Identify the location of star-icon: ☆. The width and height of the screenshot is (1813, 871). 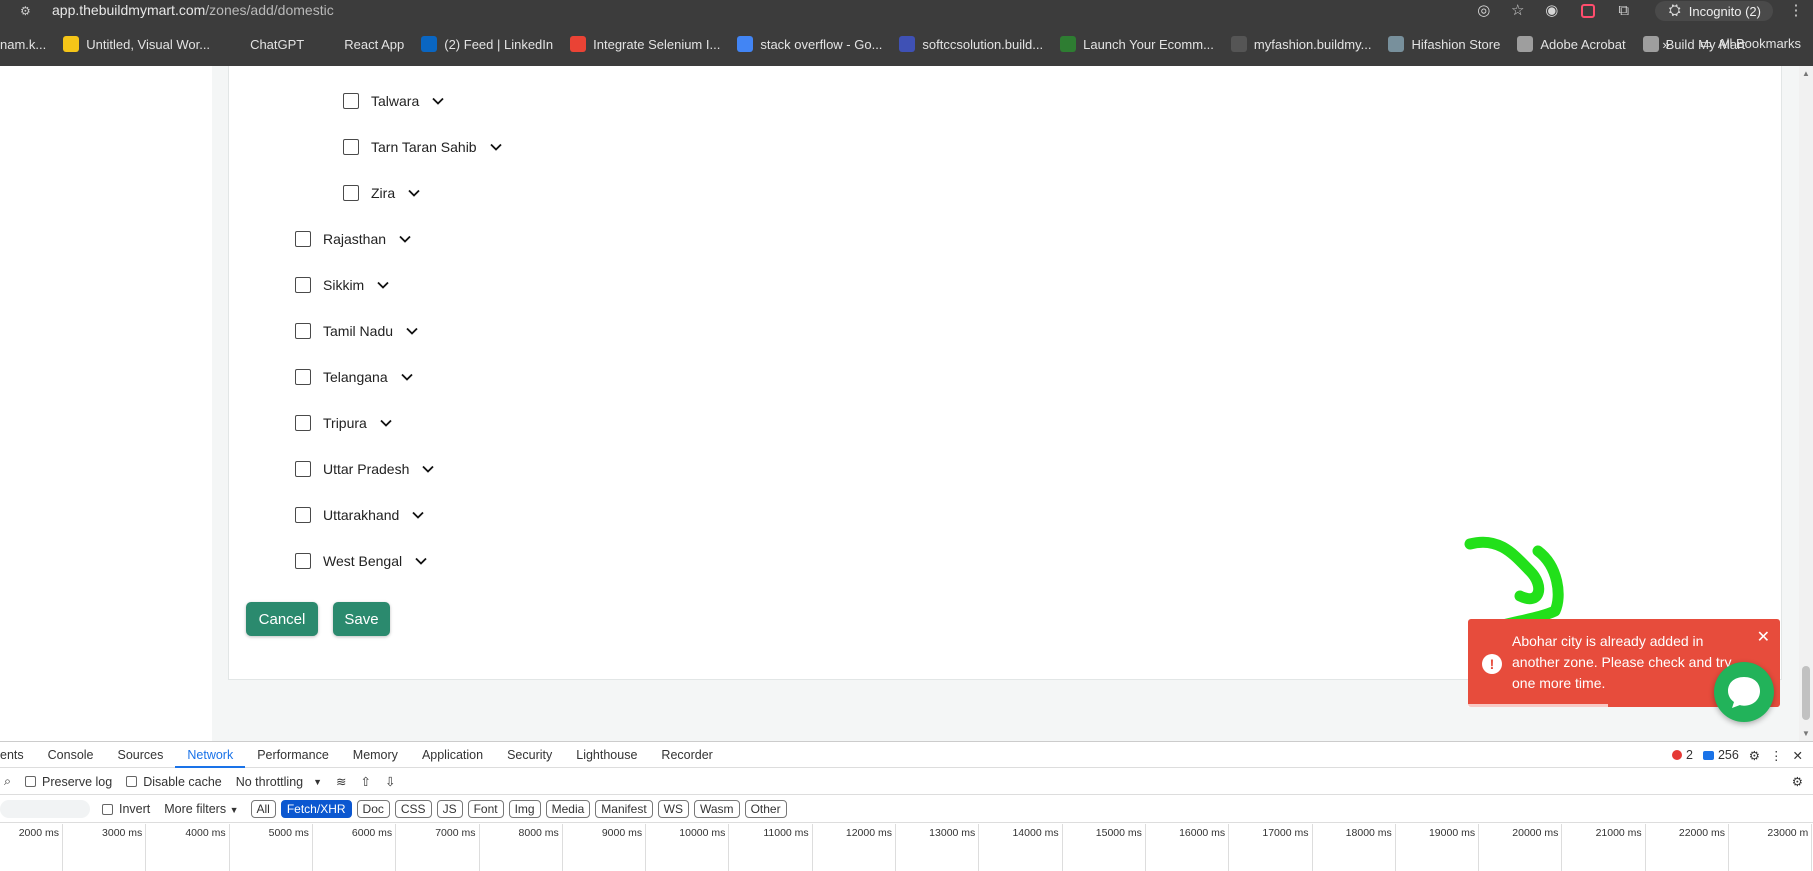
(1518, 11).